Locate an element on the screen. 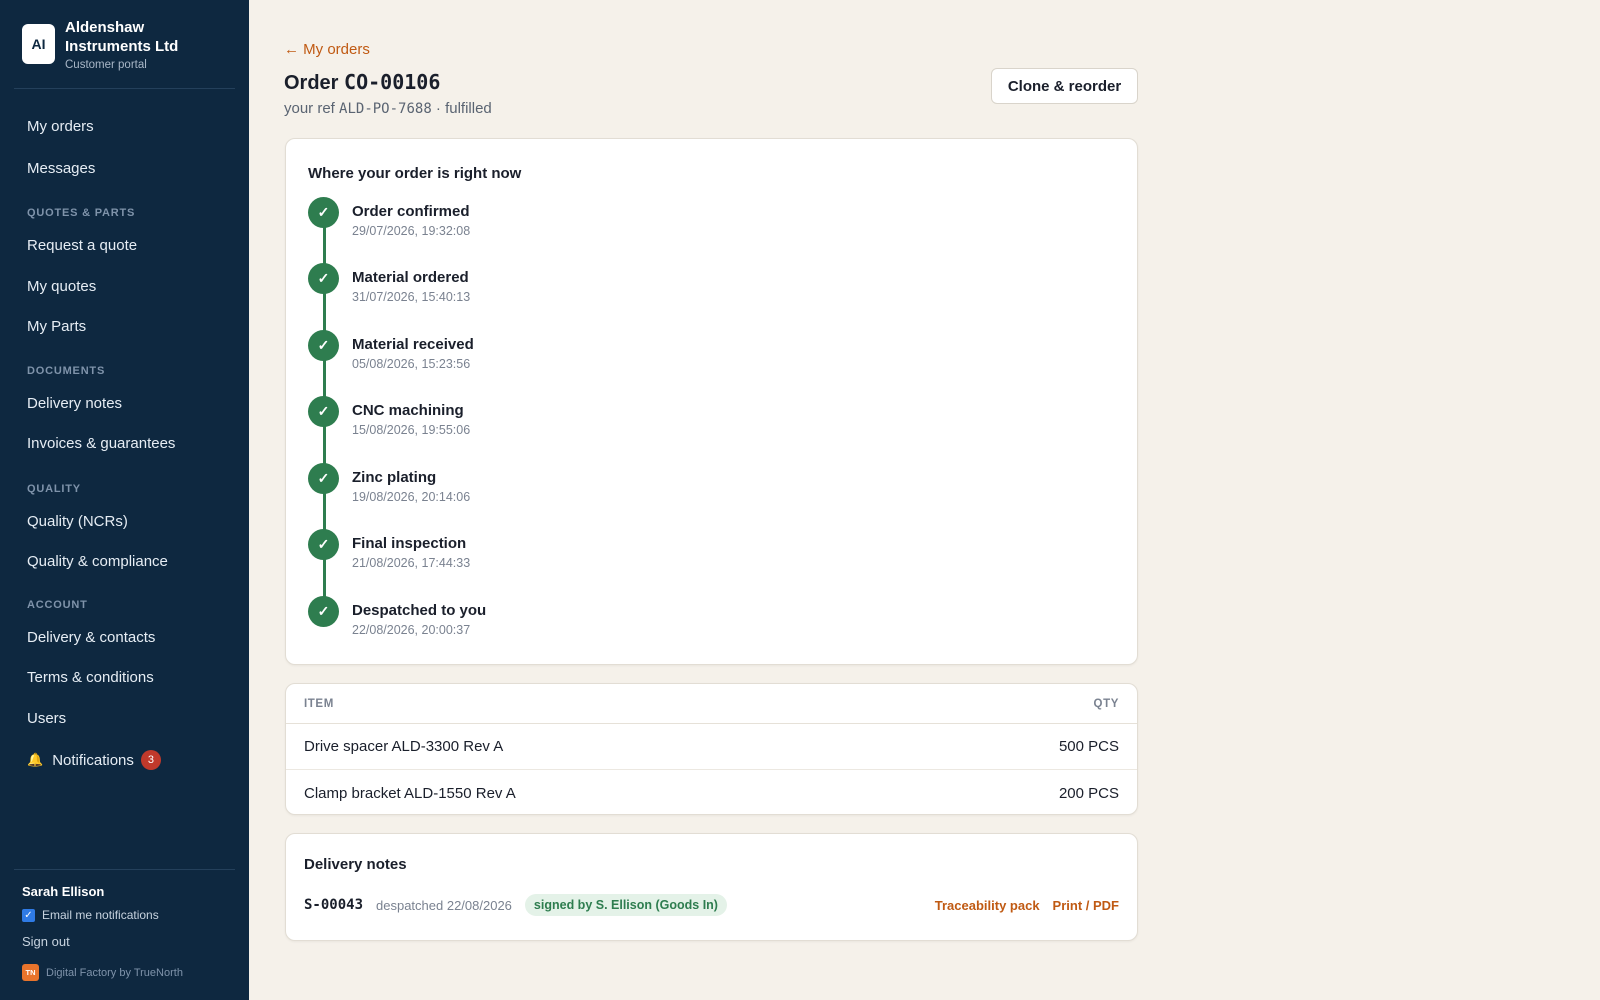 This screenshot has height=1000, width=1600. item-name: Clamp bracket ALD-1550 Rev A is located at coordinates (410, 793).